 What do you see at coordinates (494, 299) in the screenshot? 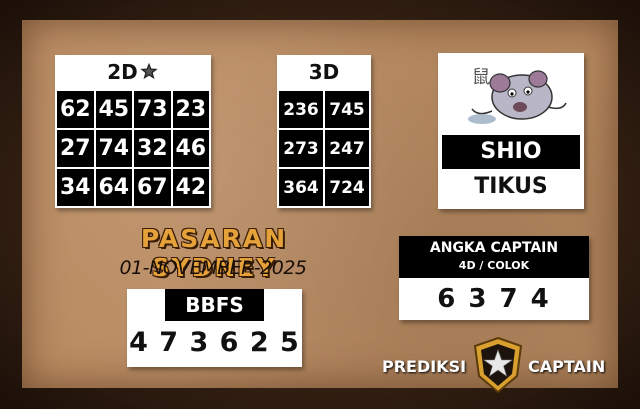
I see `angka-captain-value: 6 3 7 4` at bounding box center [494, 299].